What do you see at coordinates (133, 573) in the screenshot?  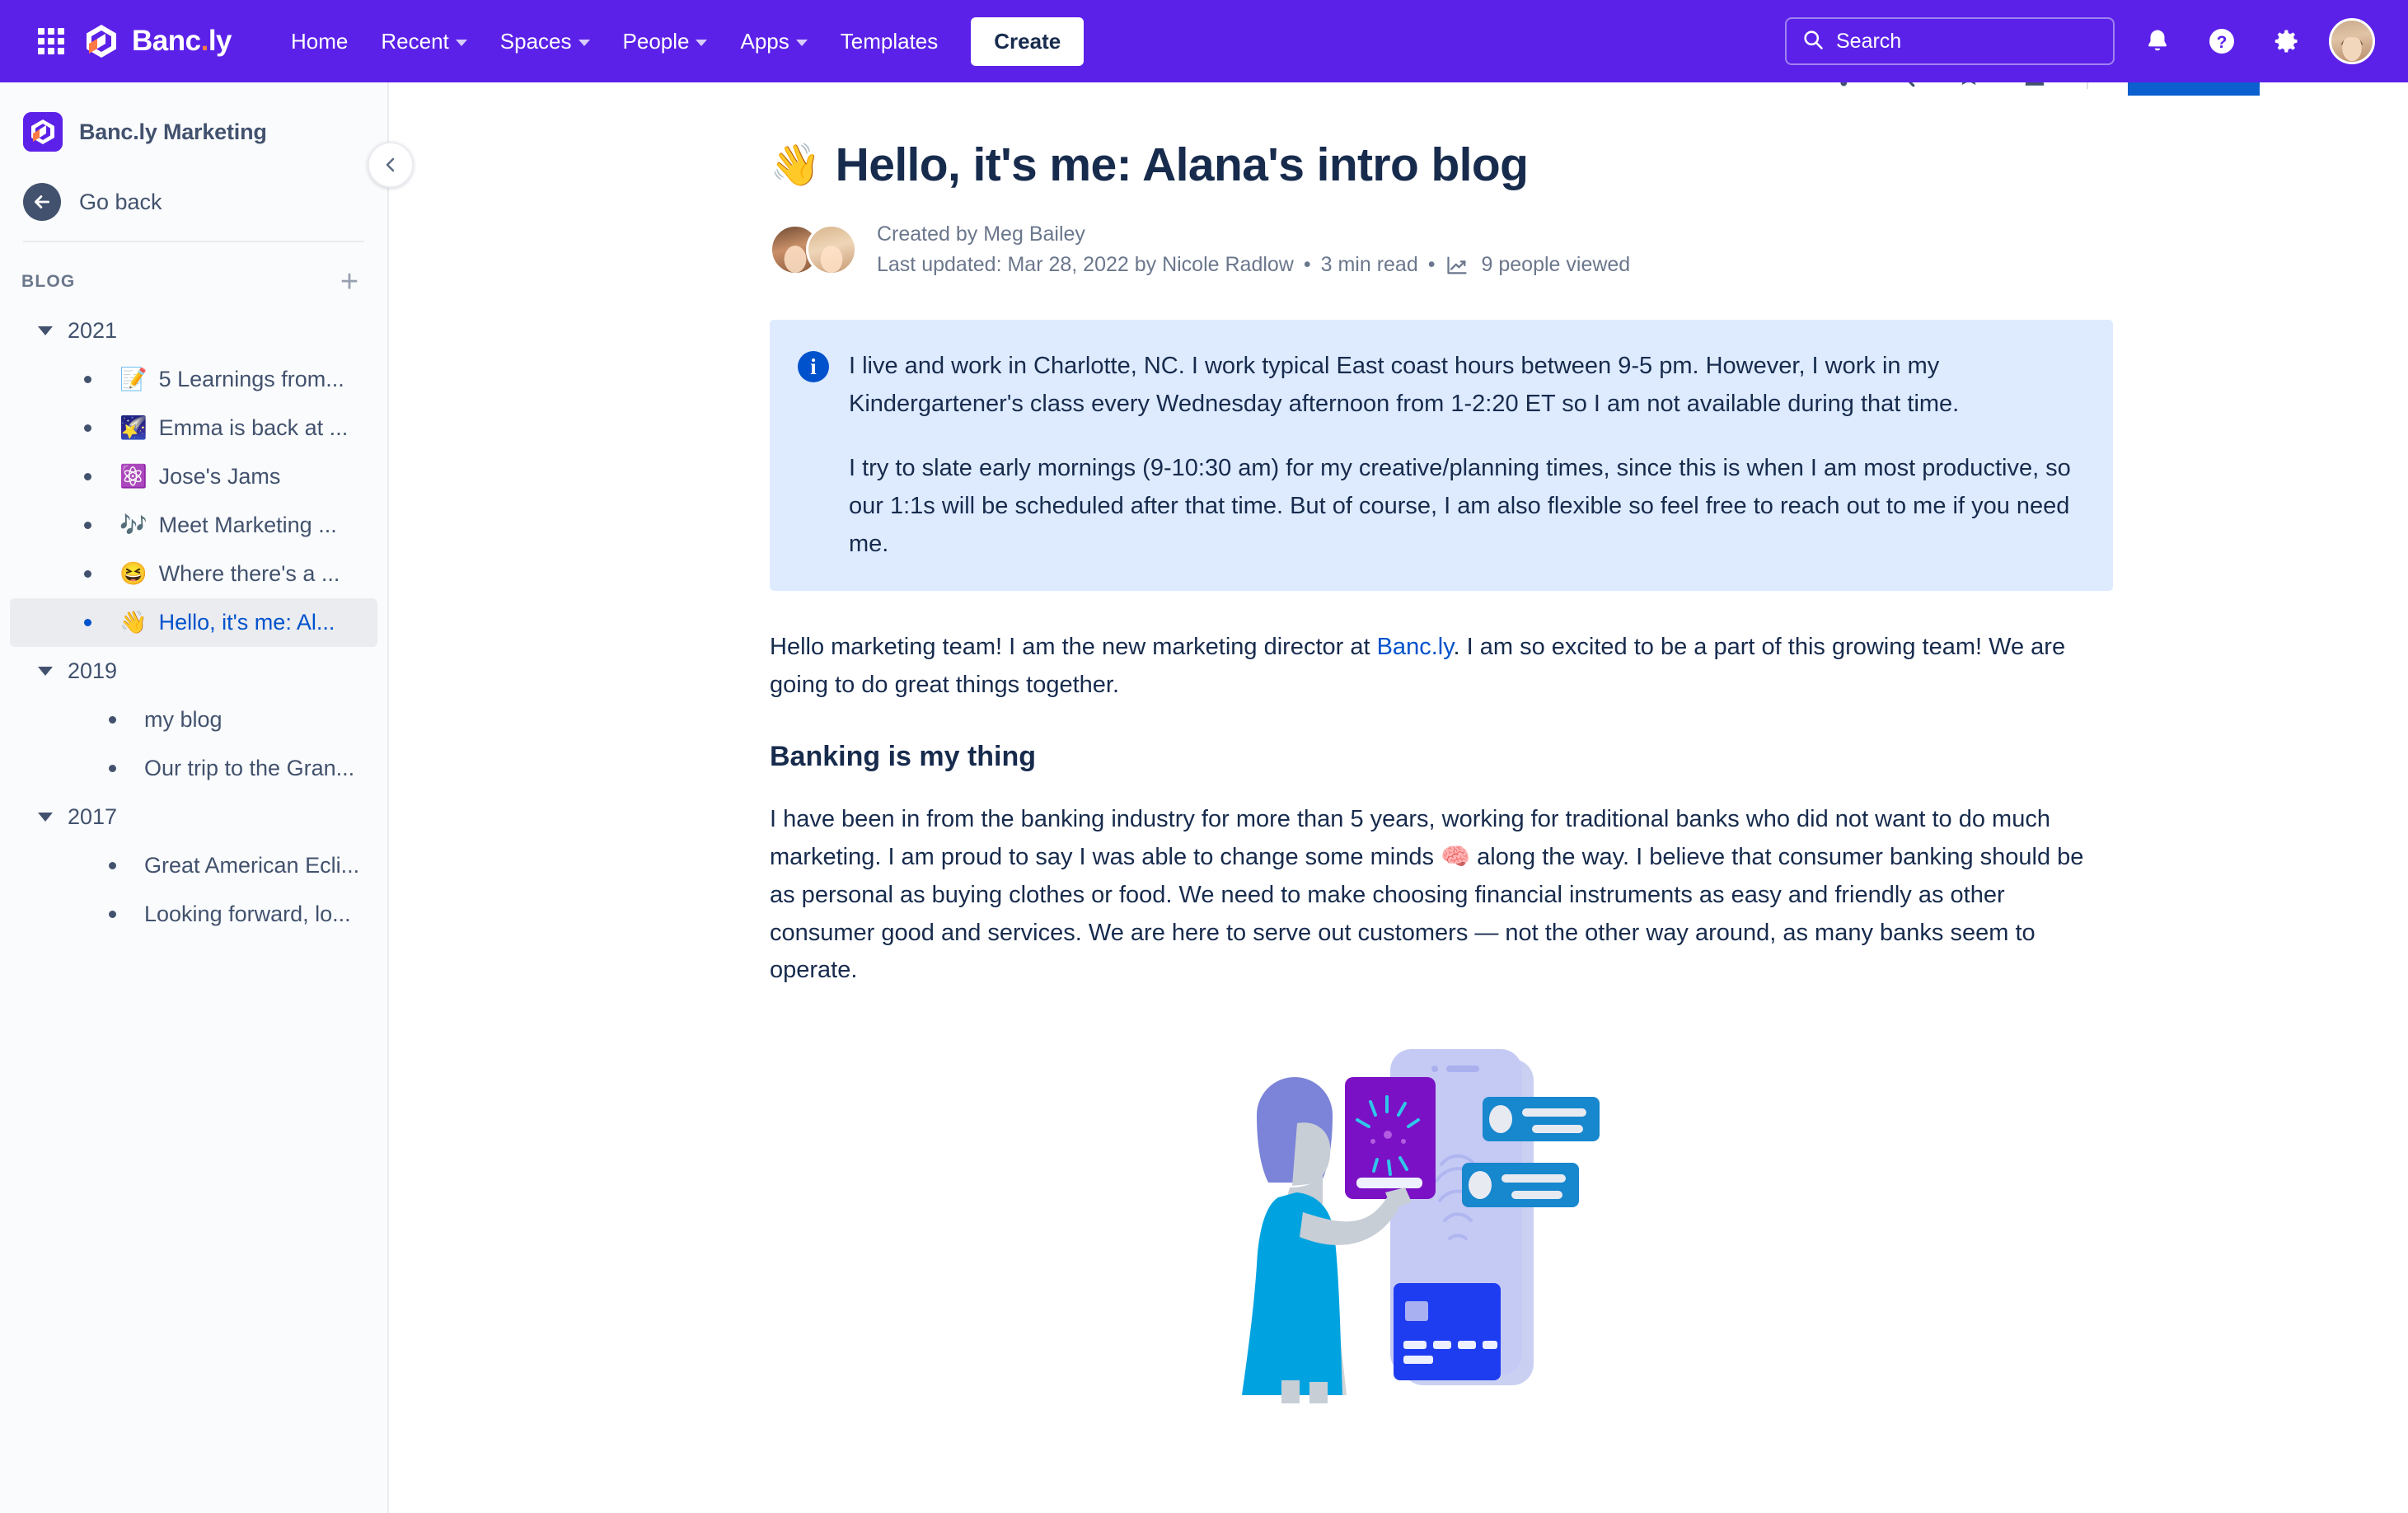 I see `laughing-face-icon: 😆` at bounding box center [133, 573].